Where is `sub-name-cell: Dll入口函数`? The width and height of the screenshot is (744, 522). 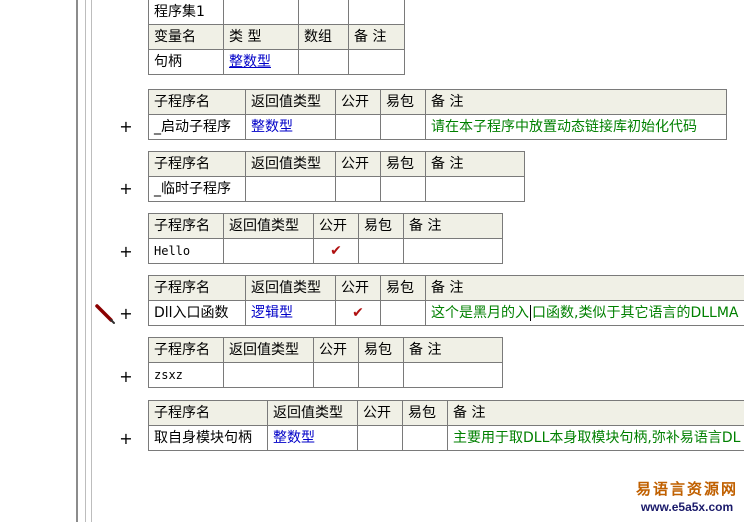
sub-name-cell: Dll入口函数 is located at coordinates (197, 313).